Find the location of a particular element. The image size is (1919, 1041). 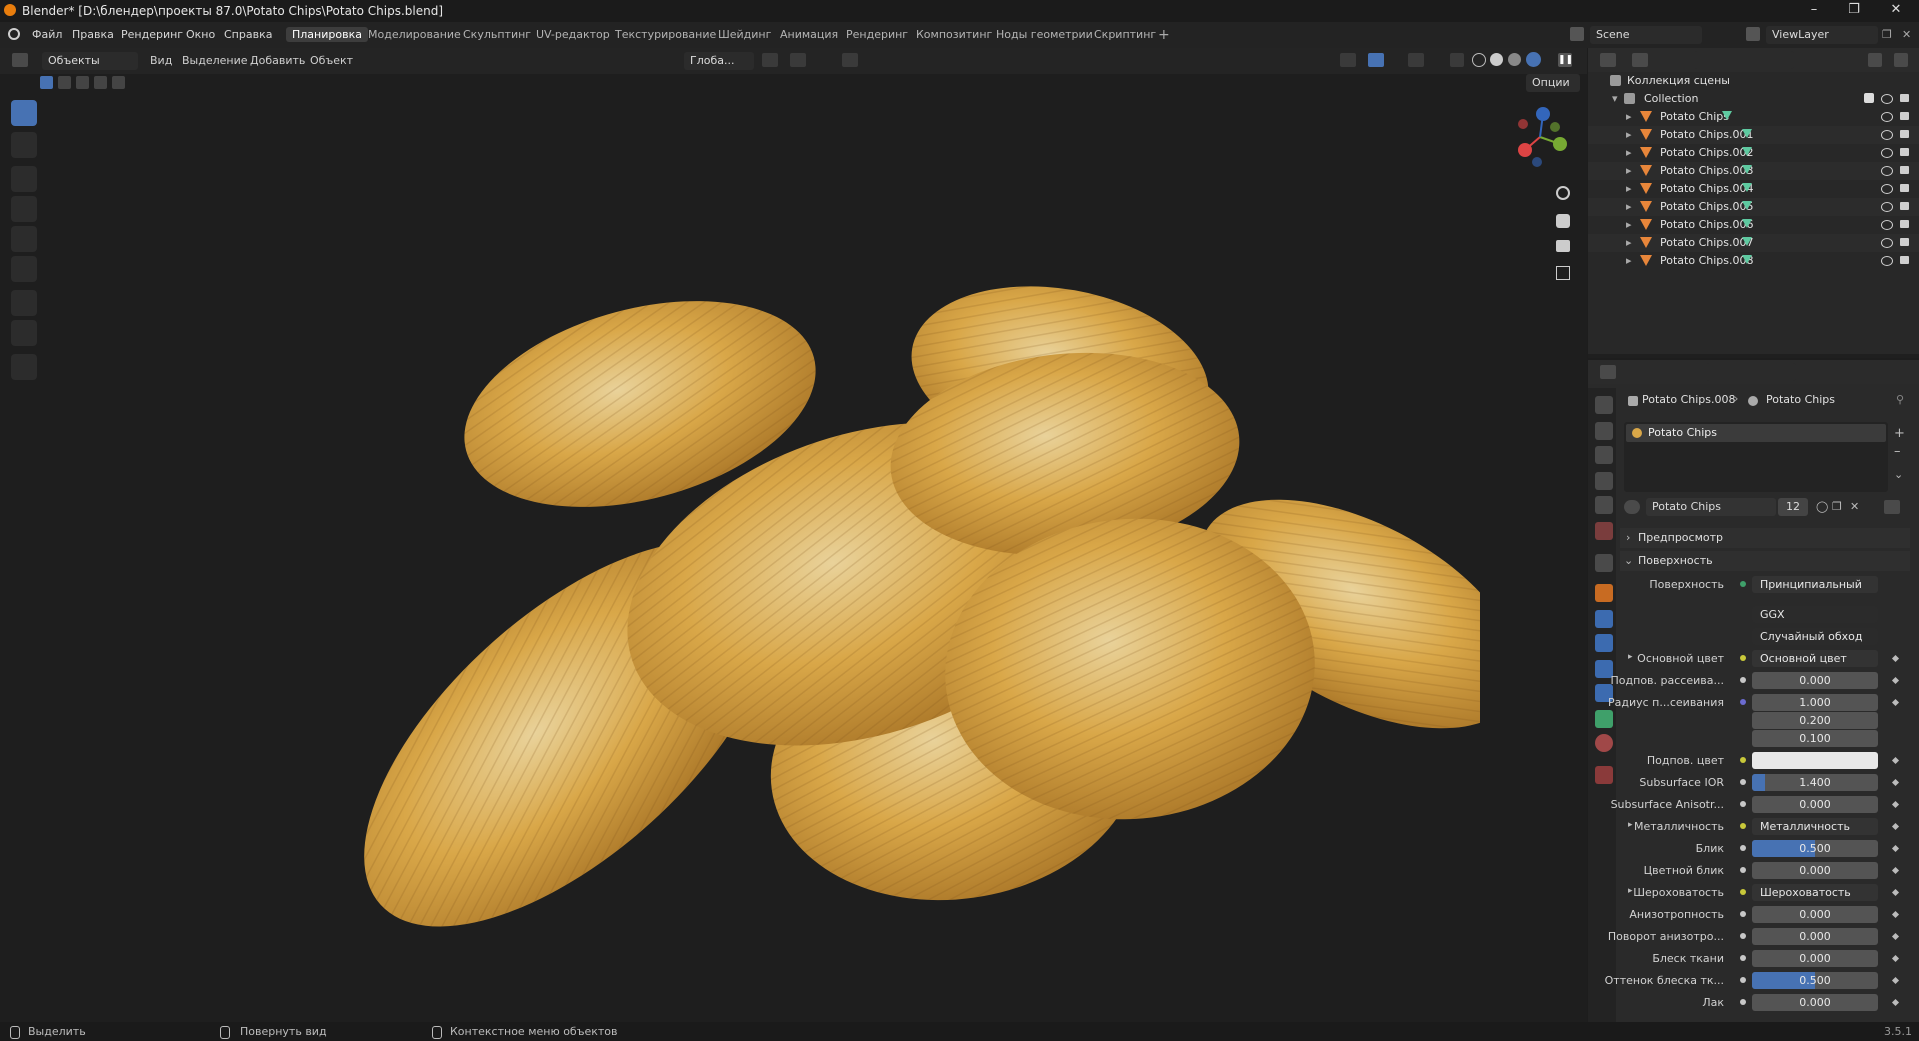

minimize-icon: – is located at coordinates (1814, 11).